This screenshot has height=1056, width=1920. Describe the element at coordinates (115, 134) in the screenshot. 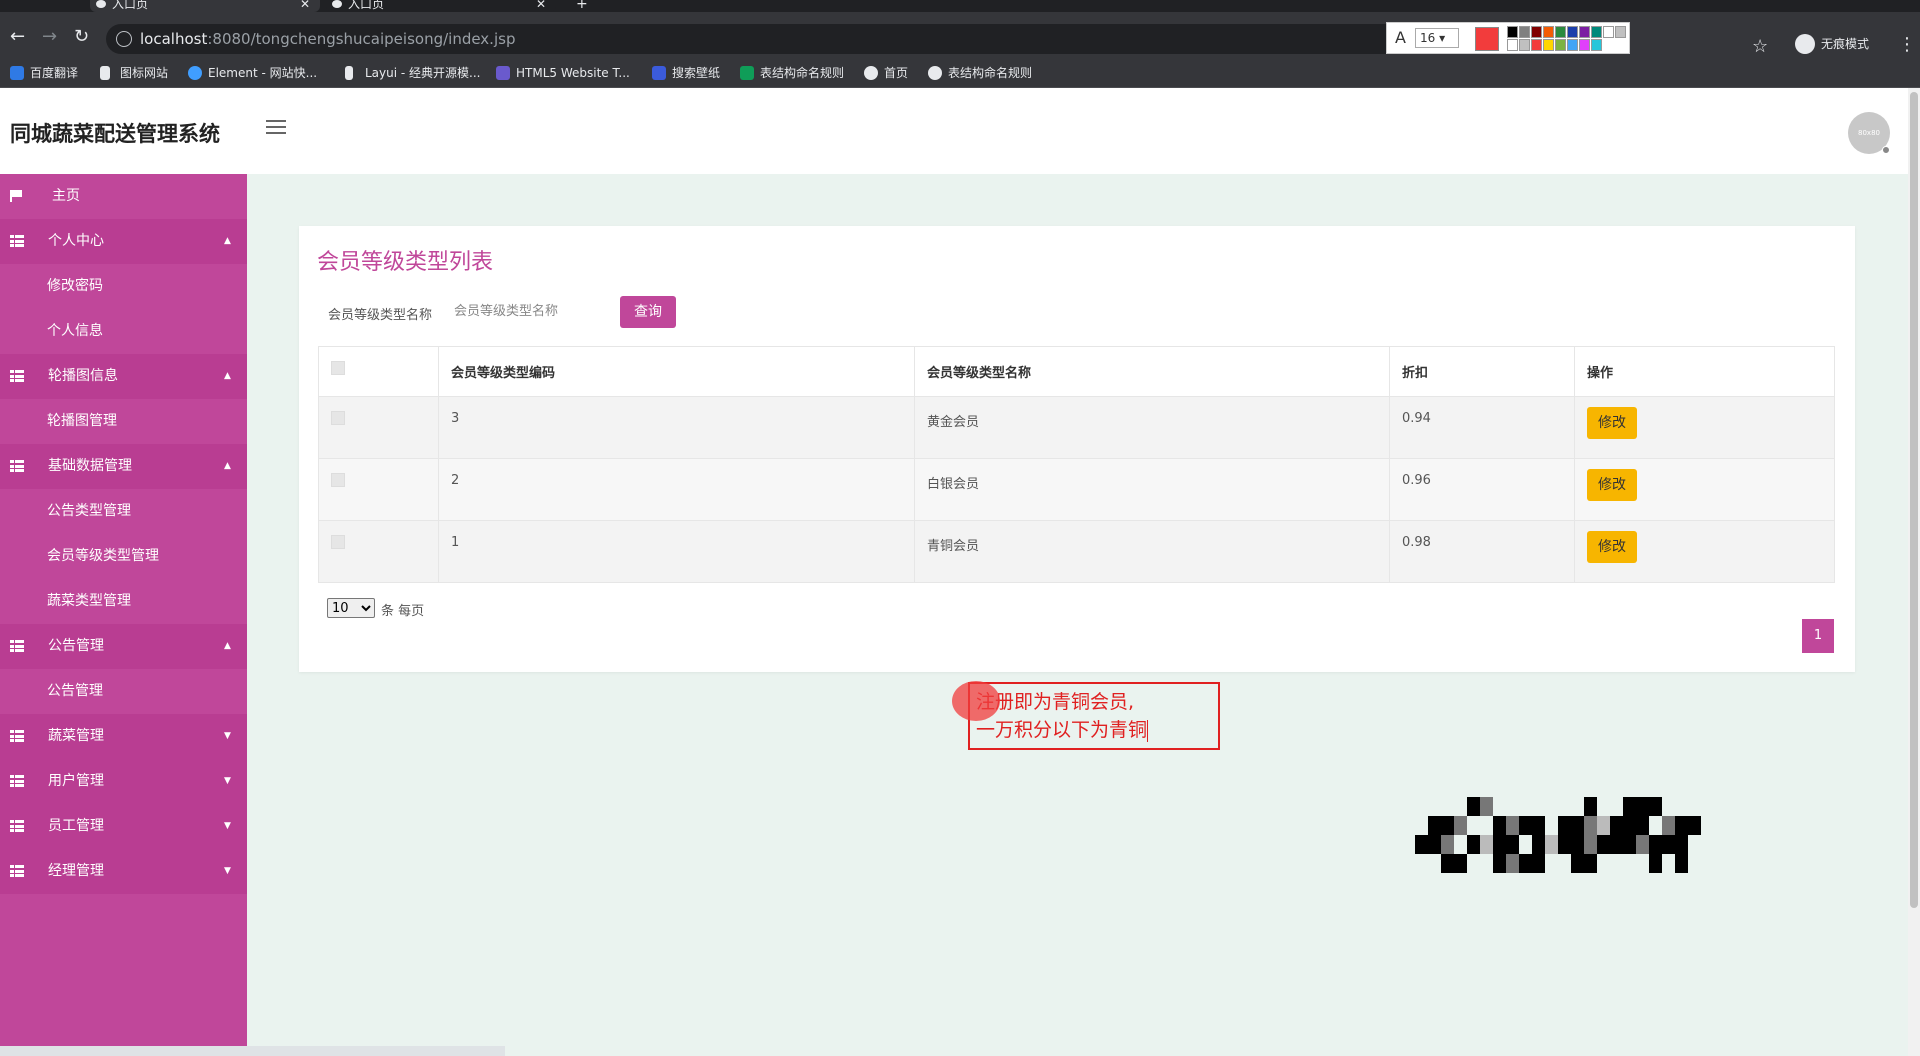

I see `app-title: 同城蔬菜配送管理系统` at that location.